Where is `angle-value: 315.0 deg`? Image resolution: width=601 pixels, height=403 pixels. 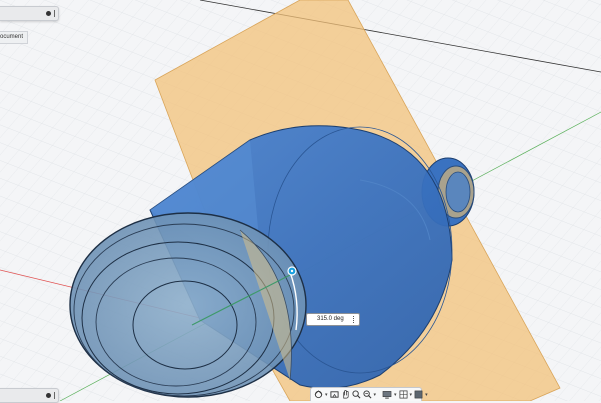 angle-value: 315.0 deg is located at coordinates (330, 319).